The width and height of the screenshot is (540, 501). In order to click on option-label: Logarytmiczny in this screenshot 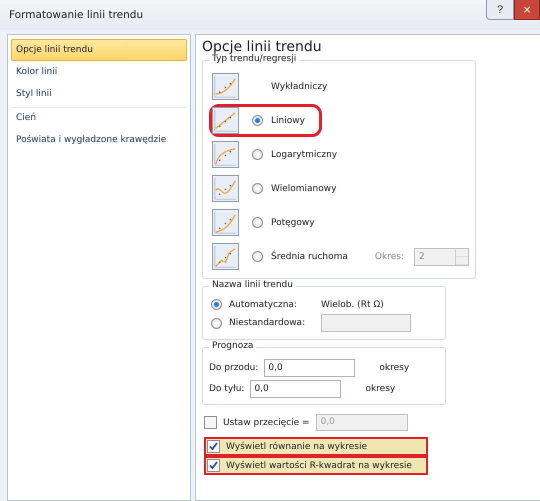, I will do `click(304, 155)`.